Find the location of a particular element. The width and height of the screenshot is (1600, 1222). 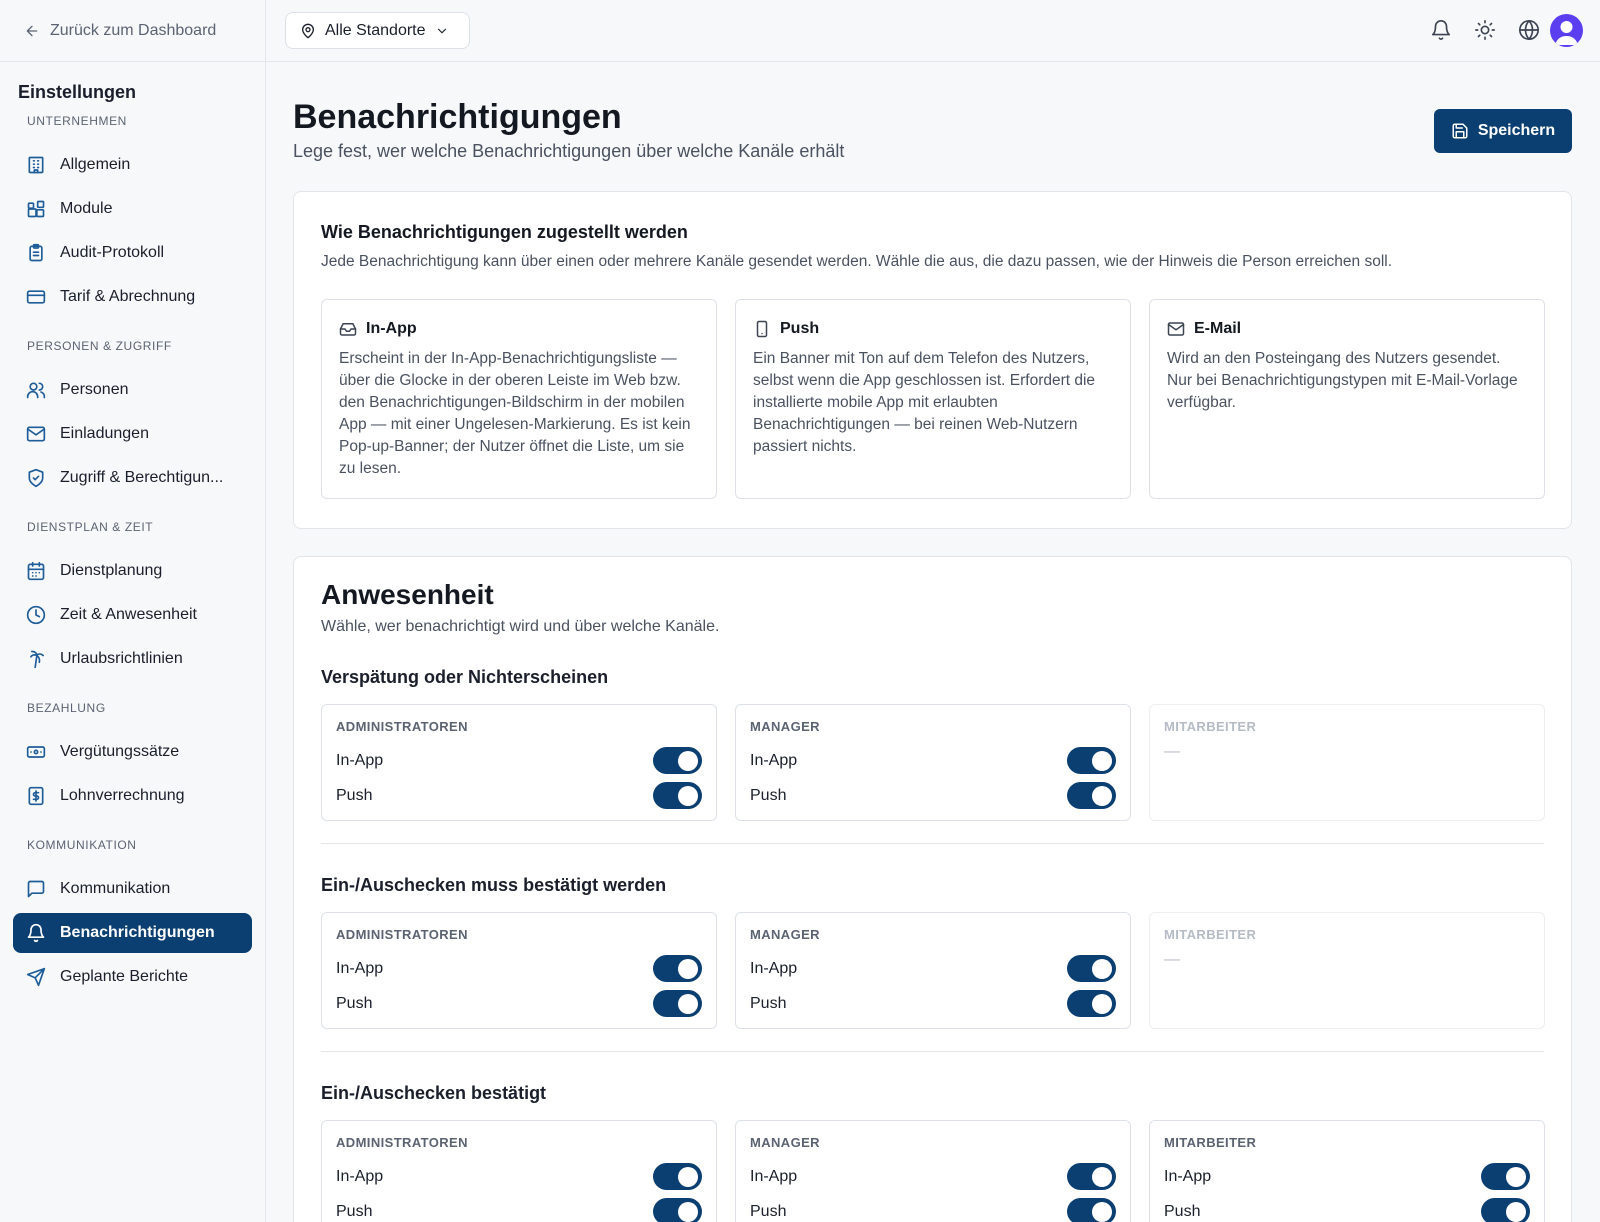

chevron-down-icon is located at coordinates (441, 30).